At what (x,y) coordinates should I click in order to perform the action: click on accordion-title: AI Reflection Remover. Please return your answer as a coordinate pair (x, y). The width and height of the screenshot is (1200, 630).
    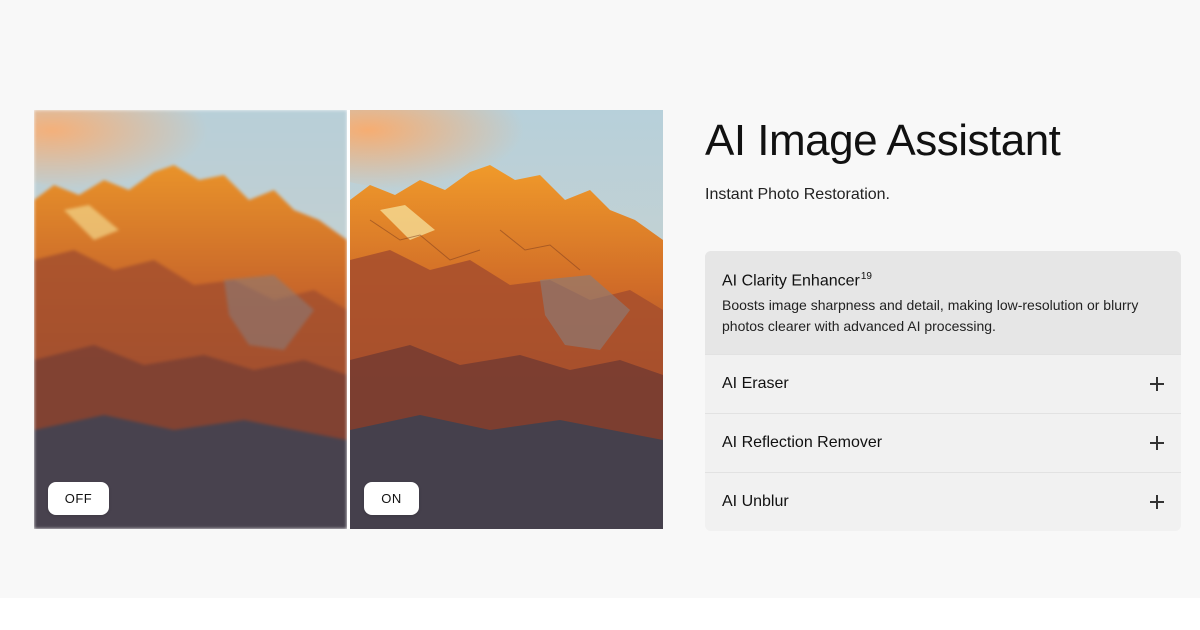
    Looking at the image, I should click on (802, 442).